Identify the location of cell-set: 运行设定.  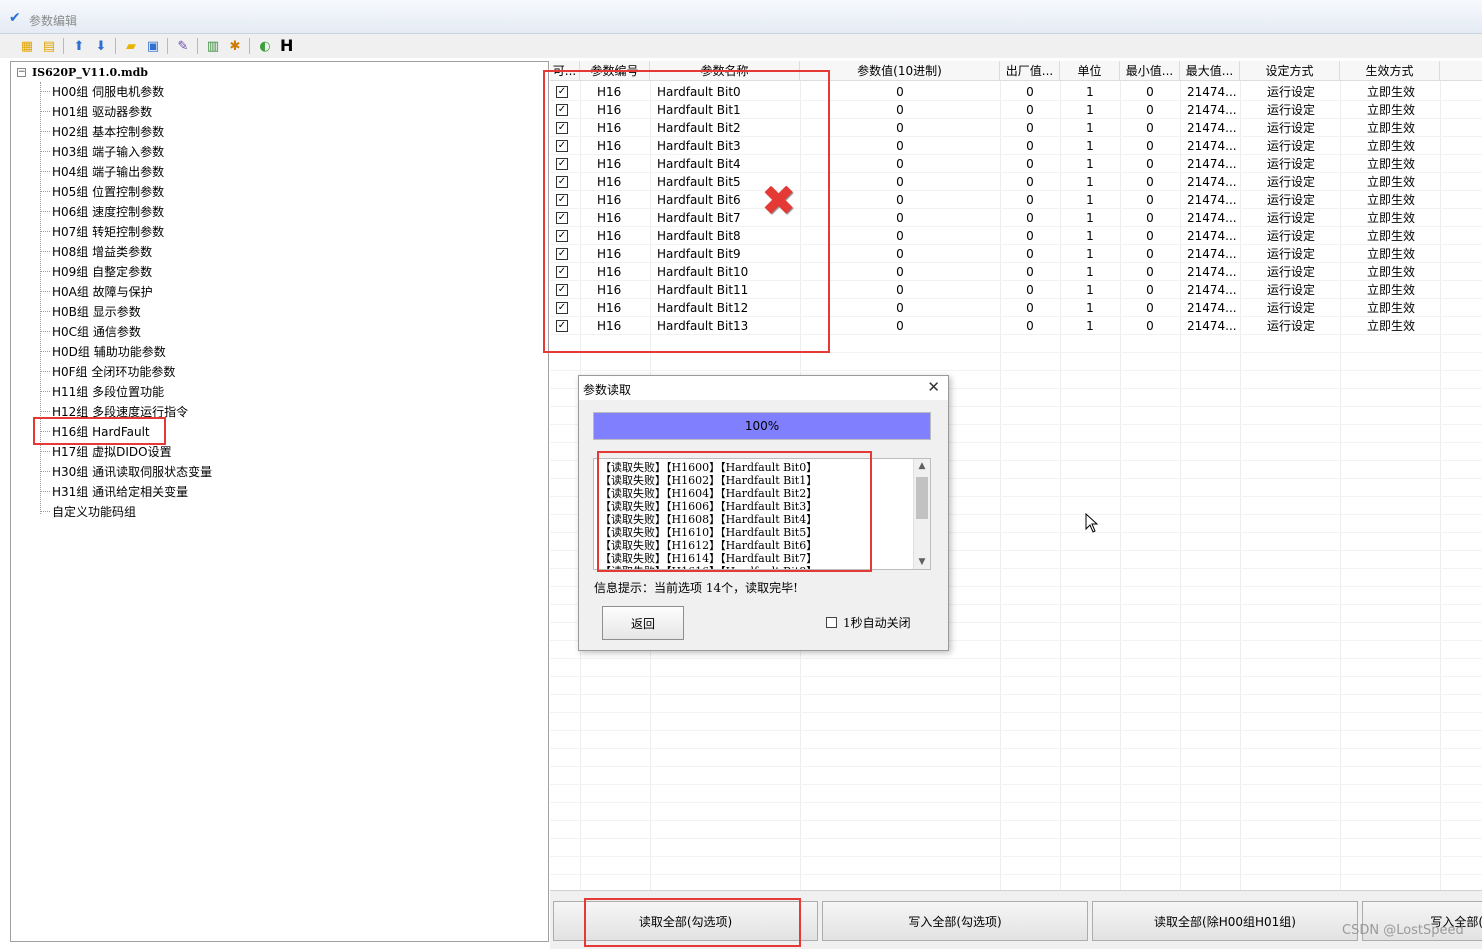
(1291, 164).